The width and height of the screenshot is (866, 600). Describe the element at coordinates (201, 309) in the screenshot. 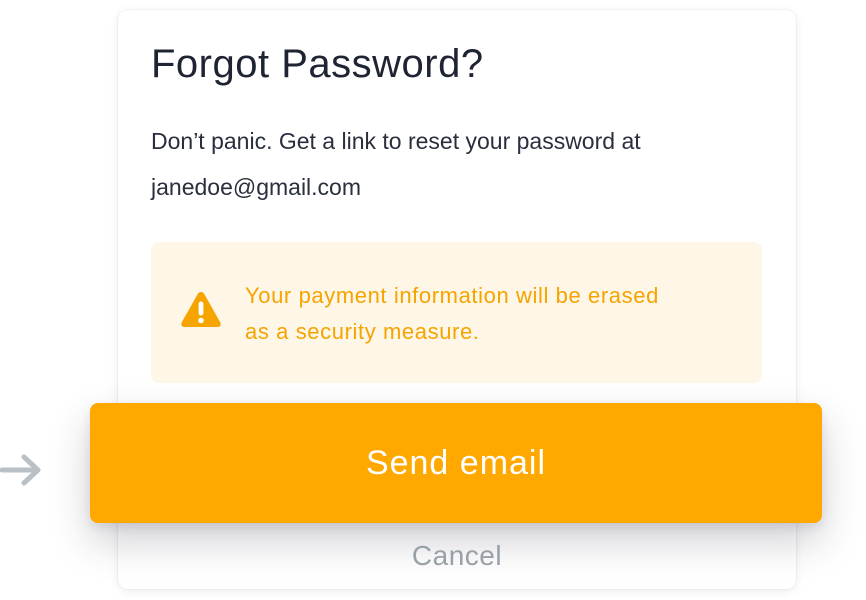

I see `warning-triangle-icon` at that location.